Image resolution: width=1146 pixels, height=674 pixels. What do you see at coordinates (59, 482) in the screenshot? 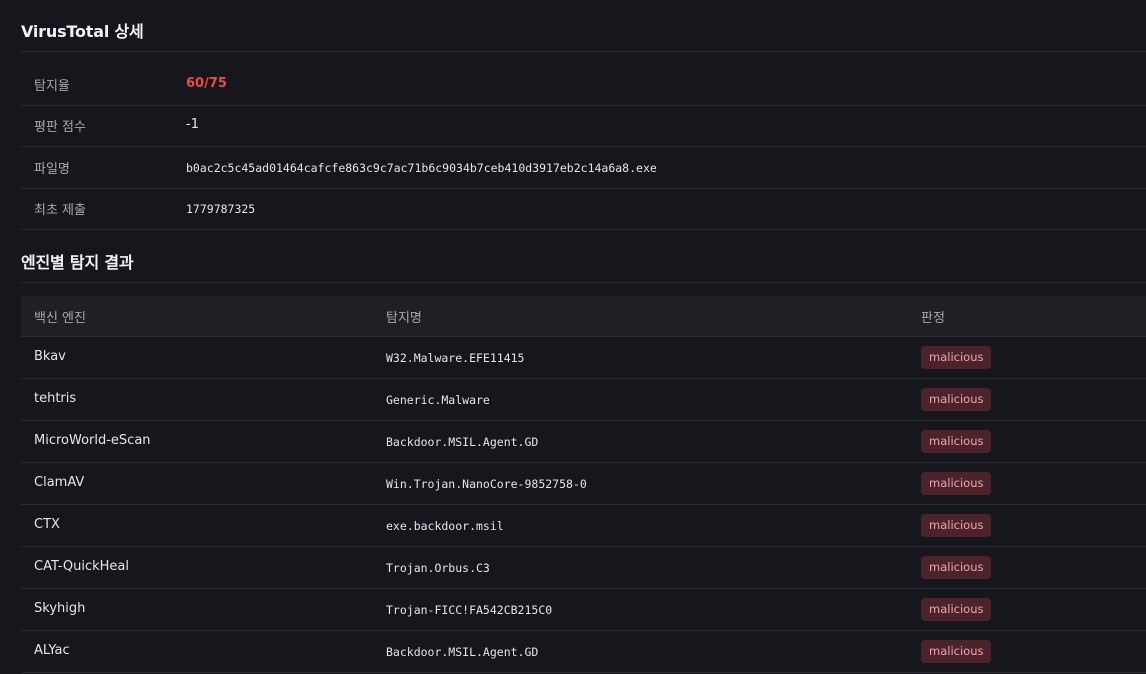
I see `engine-cell: ClamAV` at bounding box center [59, 482].